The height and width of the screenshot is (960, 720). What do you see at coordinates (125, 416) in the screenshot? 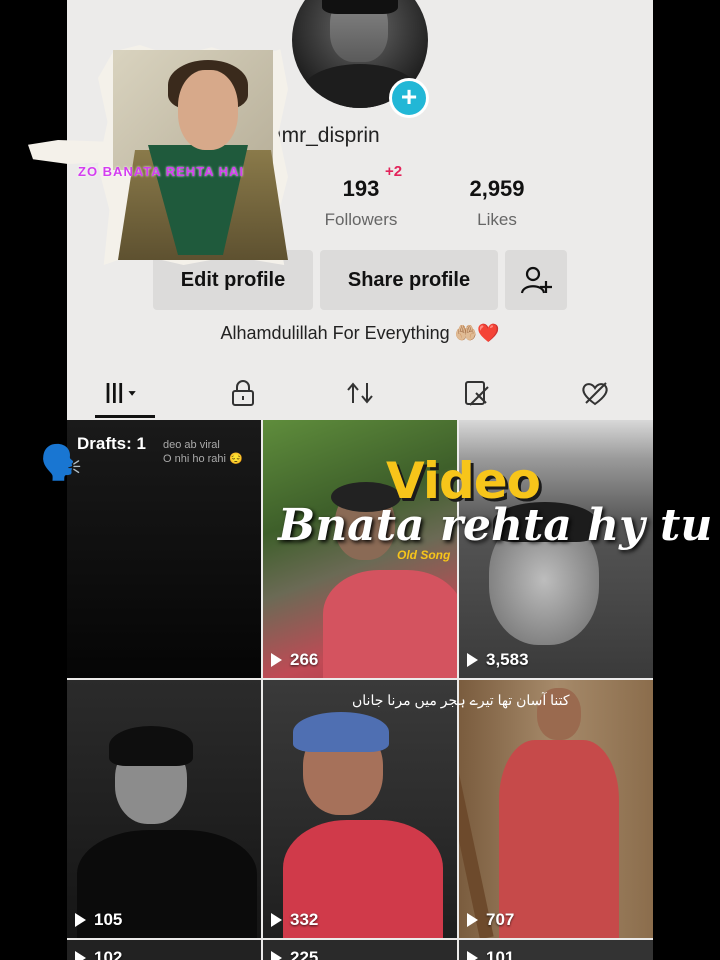
I see `active-tab-indicator` at bounding box center [125, 416].